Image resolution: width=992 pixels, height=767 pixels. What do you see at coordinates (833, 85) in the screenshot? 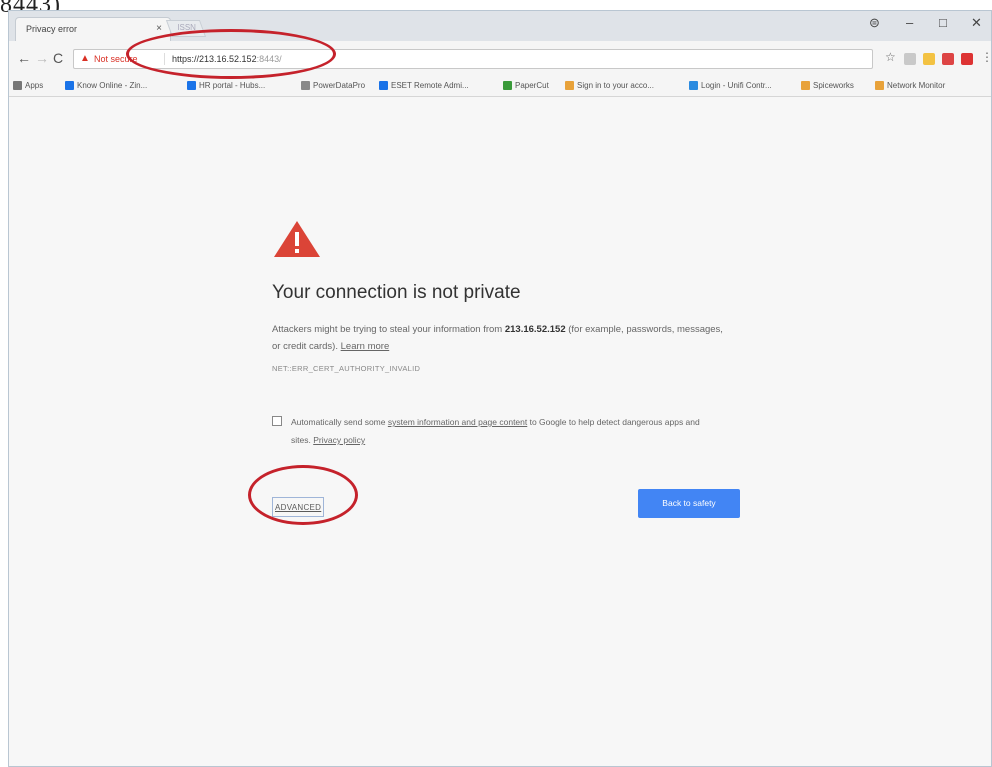
I see `bookmark-label: Spiceworks` at bounding box center [833, 85].